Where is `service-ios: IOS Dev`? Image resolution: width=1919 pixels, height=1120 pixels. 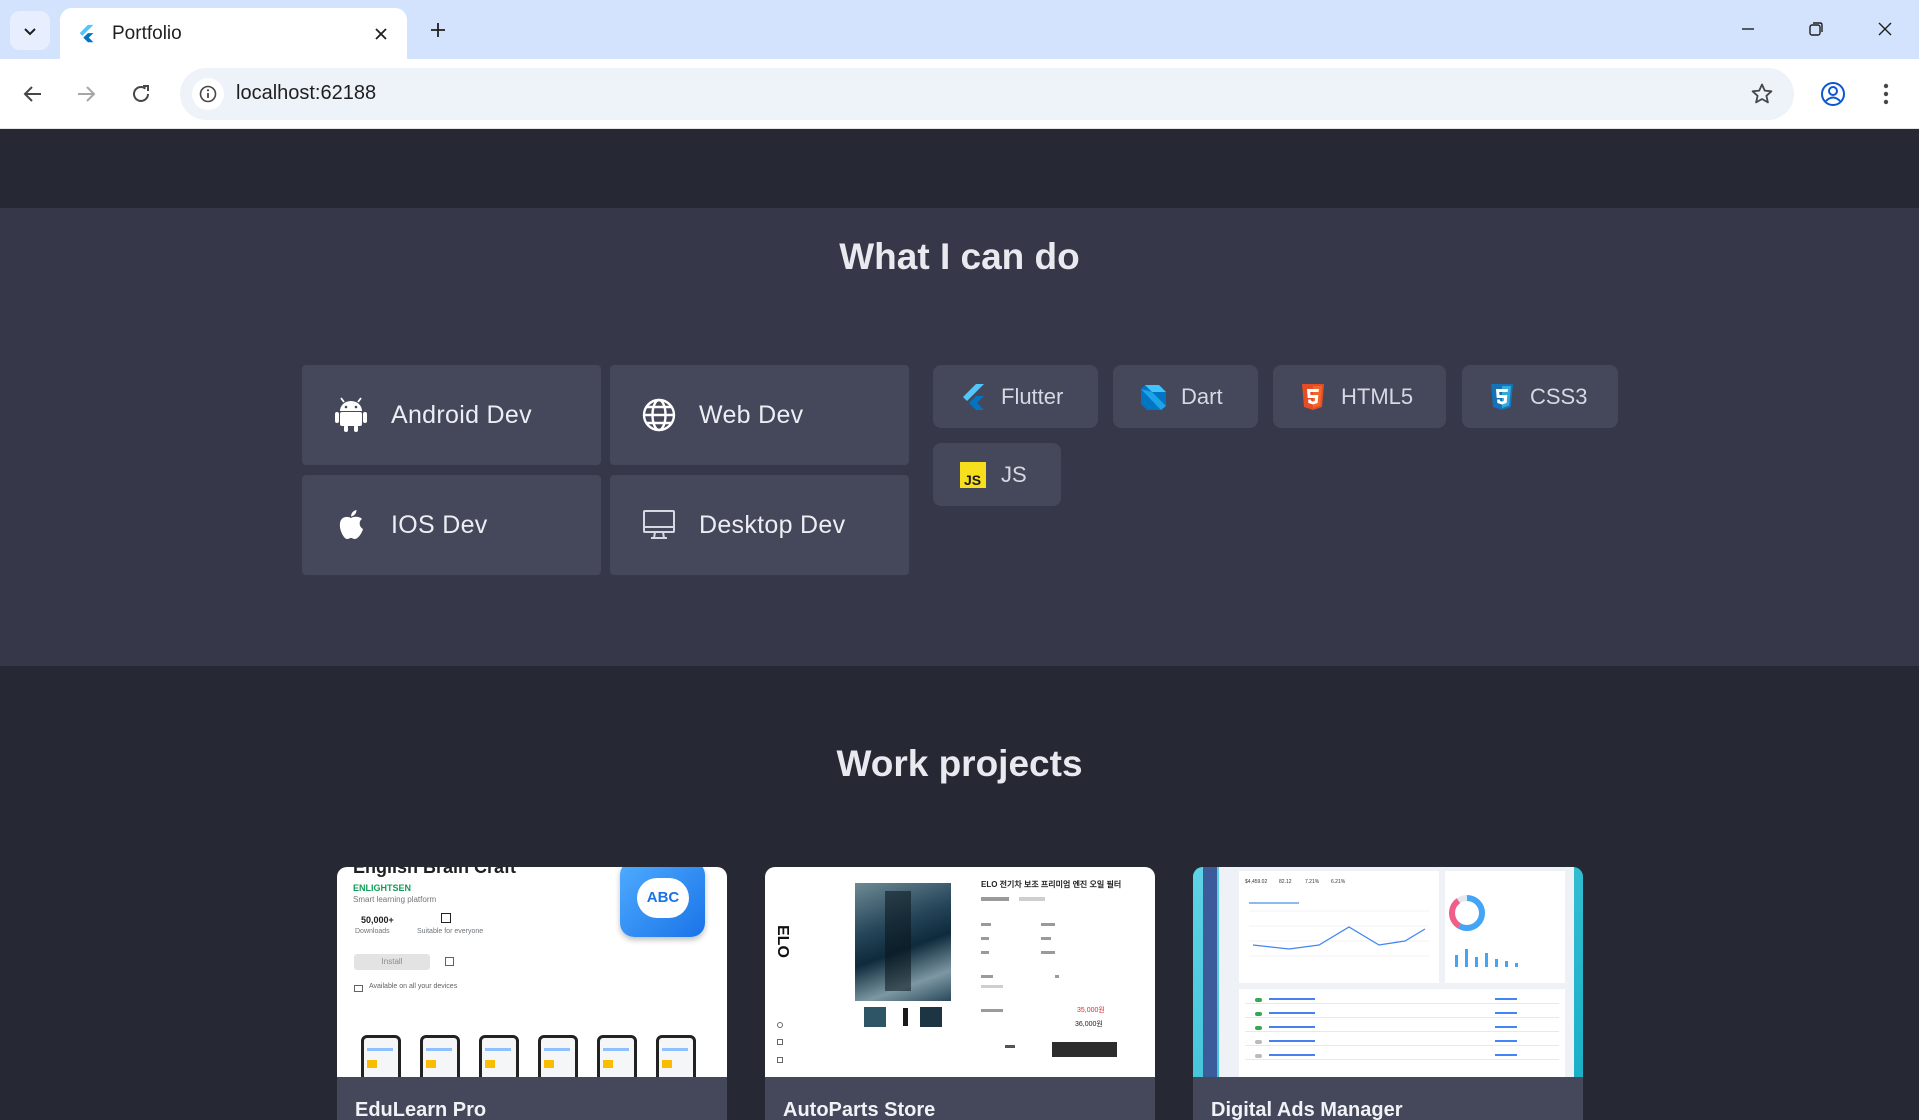
service-ios: IOS Dev is located at coordinates (451, 525).